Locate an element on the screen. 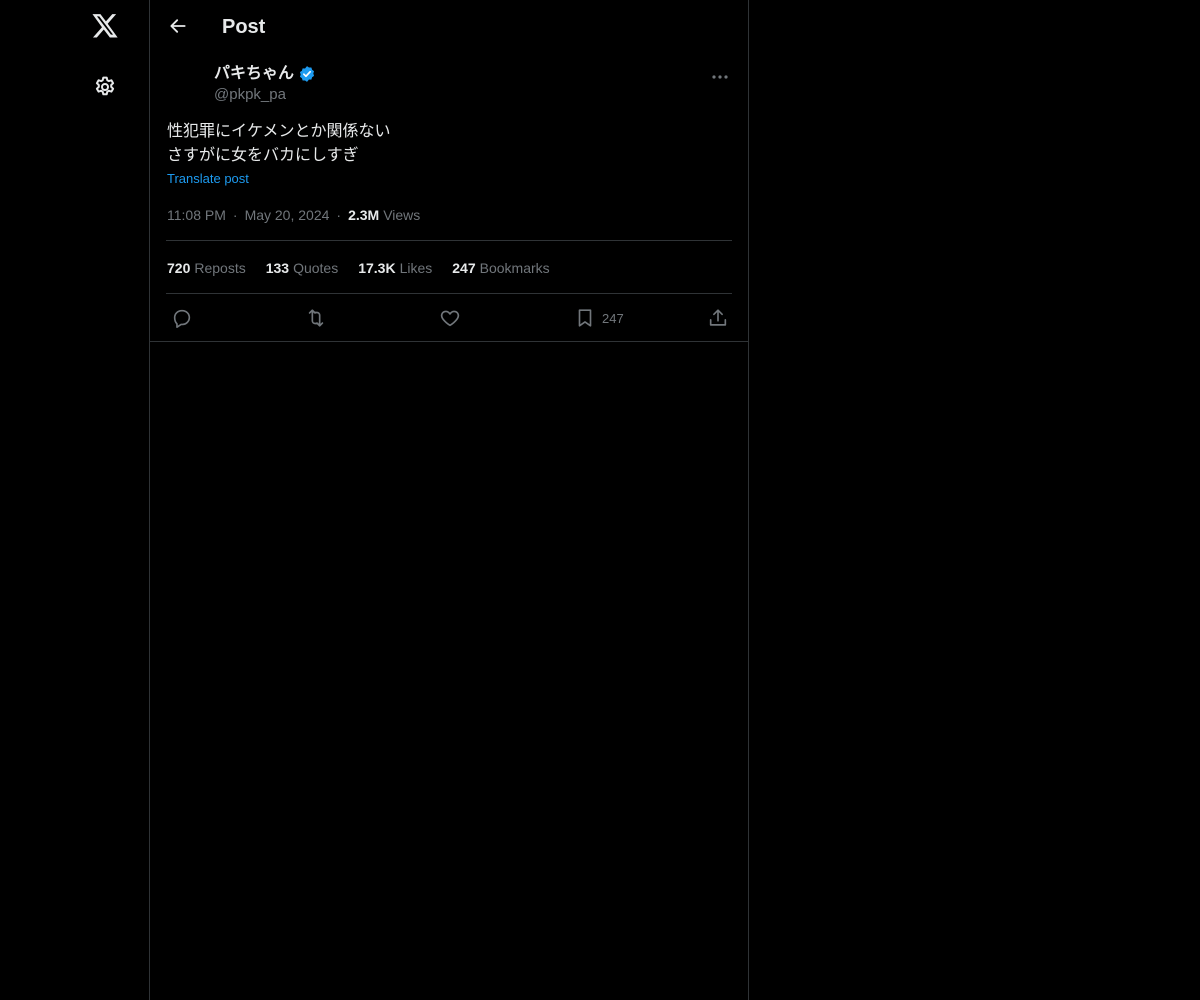 This screenshot has height=1000, width=1200. gear-icon is located at coordinates (105, 87).